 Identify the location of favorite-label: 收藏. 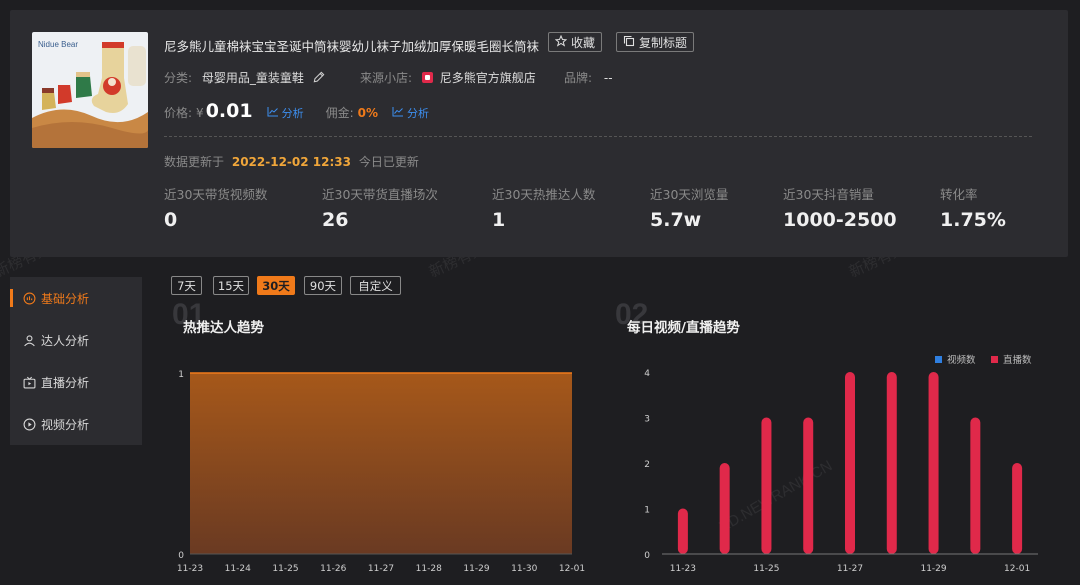
(583, 42).